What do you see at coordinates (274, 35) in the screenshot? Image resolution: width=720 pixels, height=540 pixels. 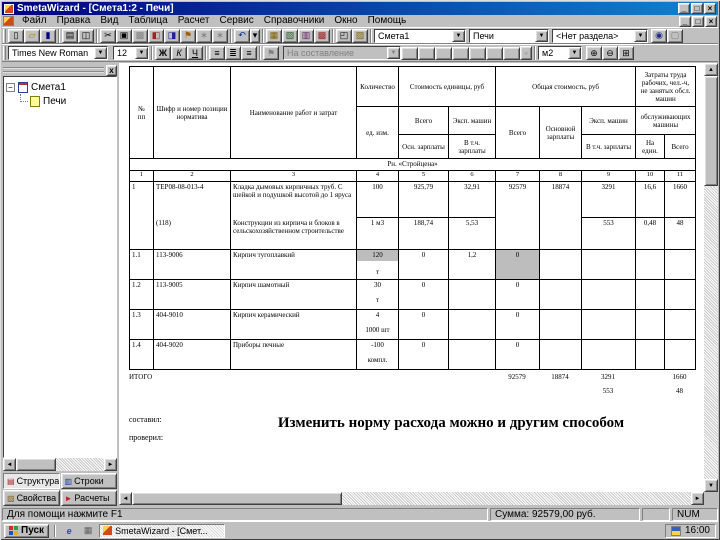 I see `table-icon: ▦` at bounding box center [274, 35].